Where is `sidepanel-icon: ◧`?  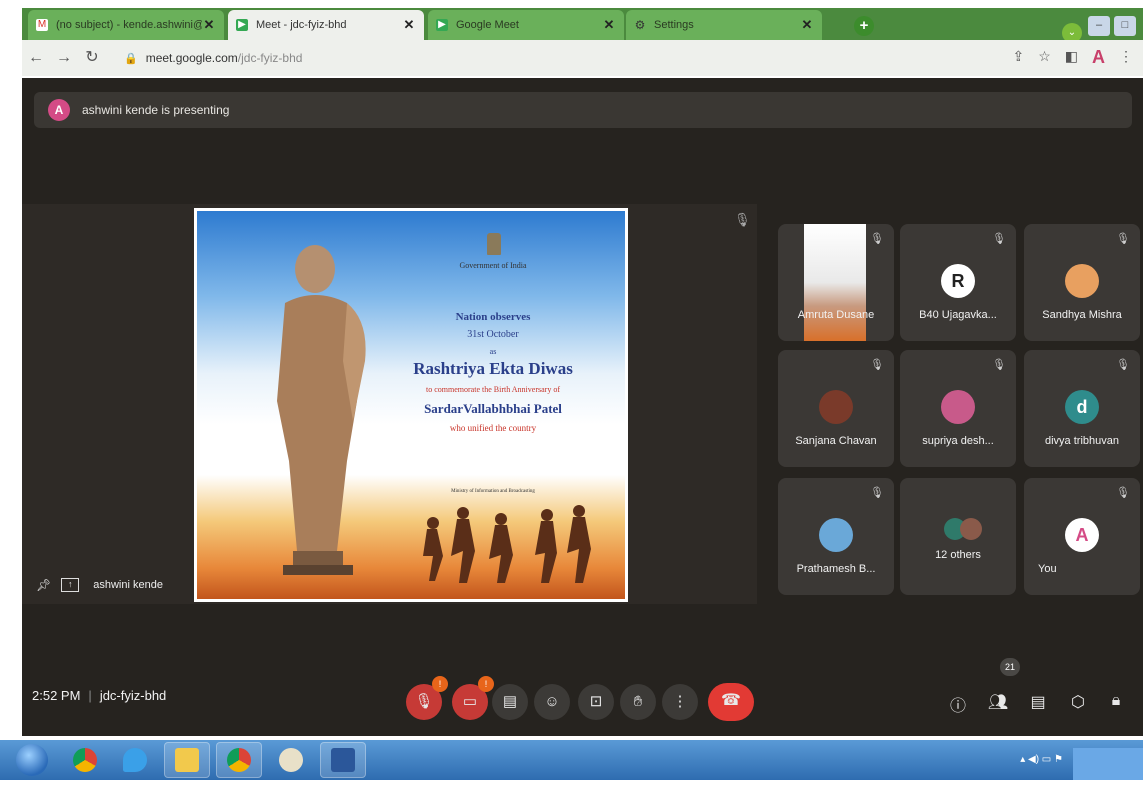 sidepanel-icon: ◧ is located at coordinates (1071, 57).